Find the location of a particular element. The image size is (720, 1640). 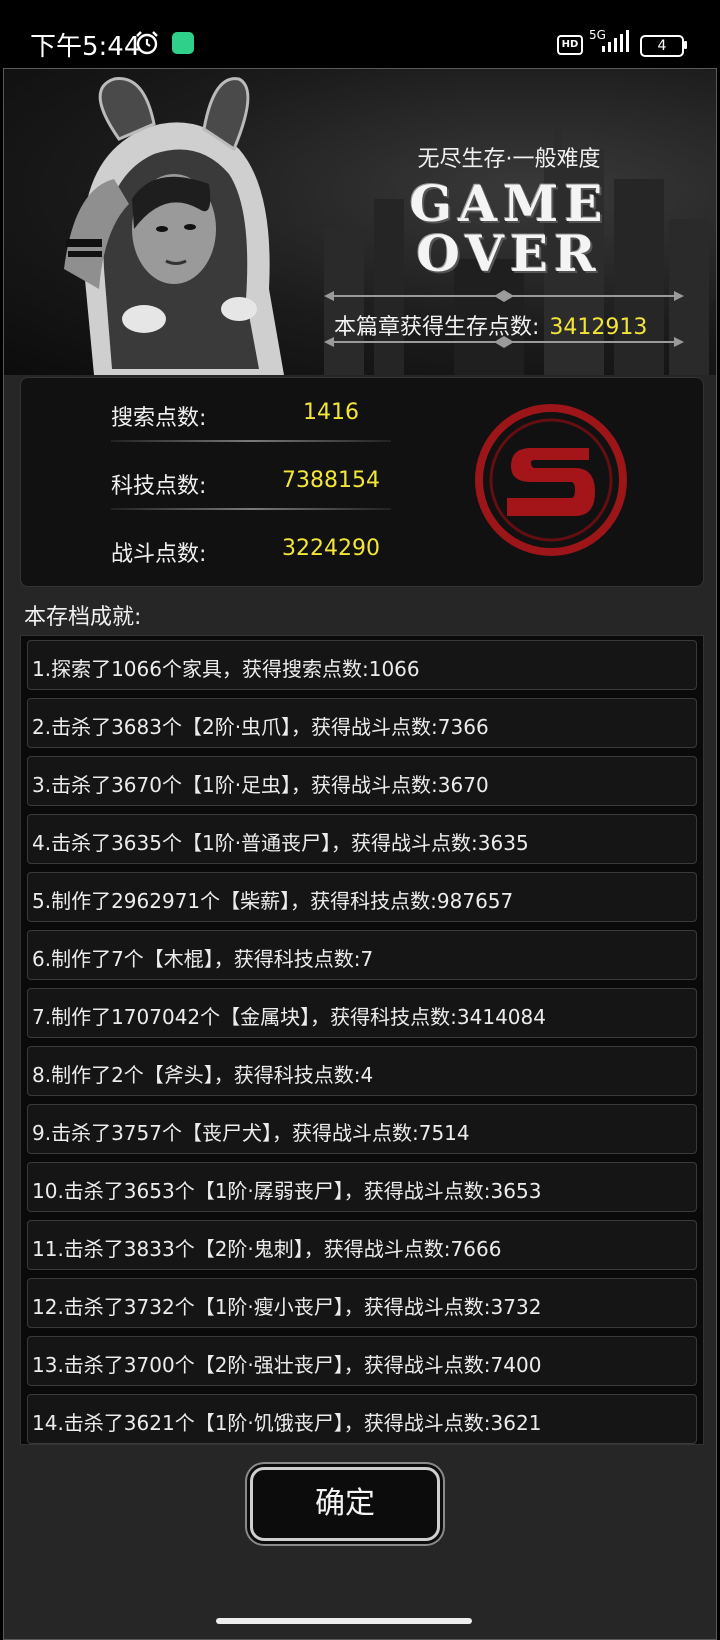

stat-value: 7388154 is located at coordinates (331, 480).